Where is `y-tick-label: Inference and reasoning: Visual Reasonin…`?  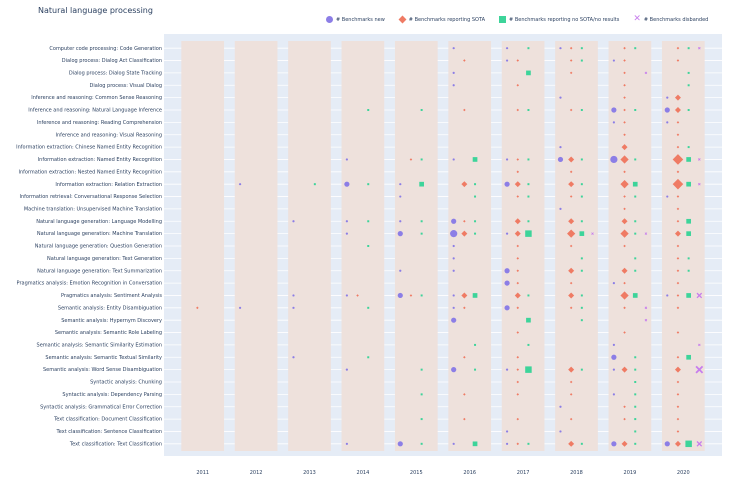
y-tick-label: Inference and reasoning: Visual Reasonin… is located at coordinates (109, 135).